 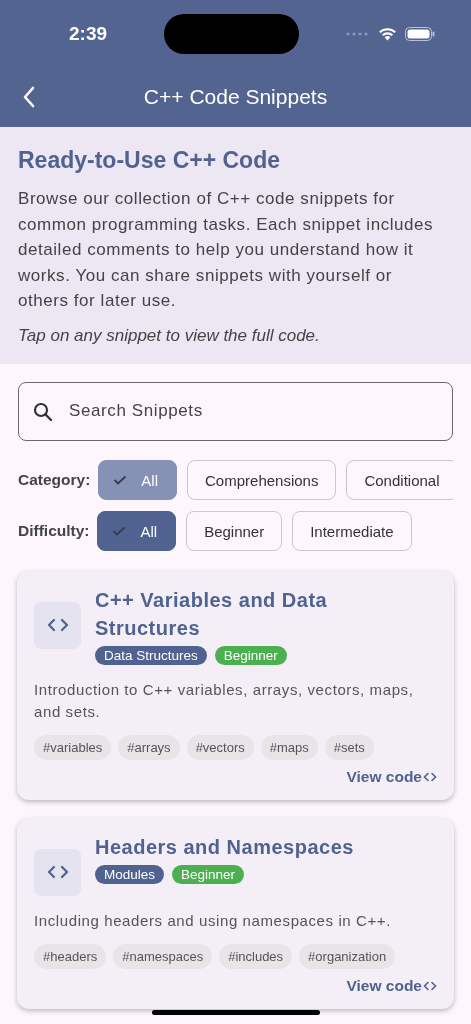 What do you see at coordinates (29, 97) in the screenshot?
I see `chevron-left-icon` at bounding box center [29, 97].